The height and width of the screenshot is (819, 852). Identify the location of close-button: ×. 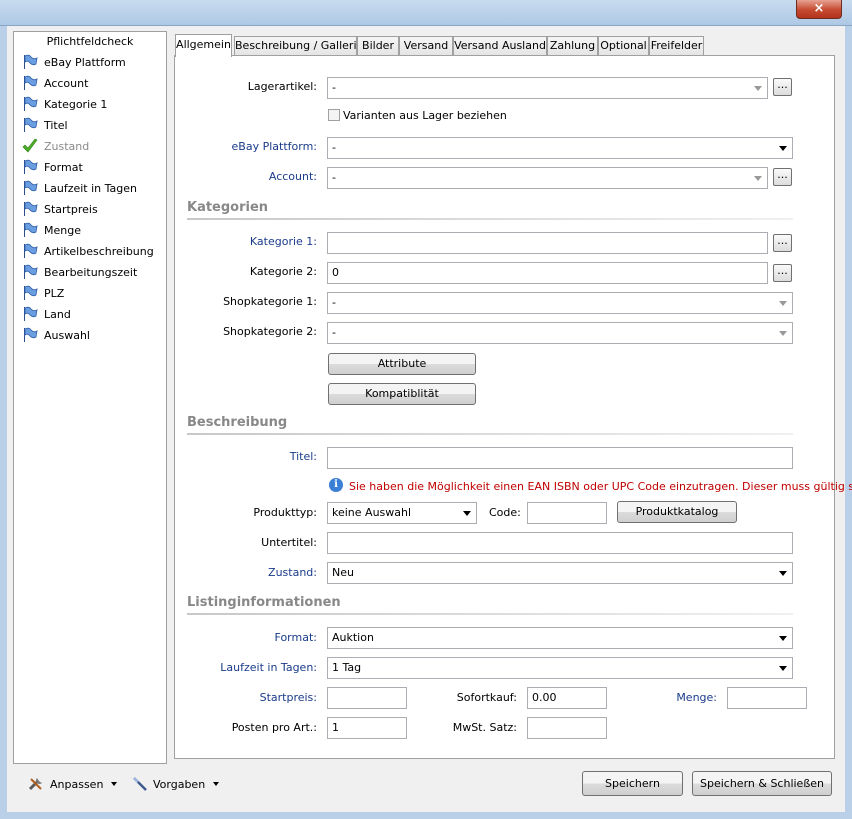
(819, 9).